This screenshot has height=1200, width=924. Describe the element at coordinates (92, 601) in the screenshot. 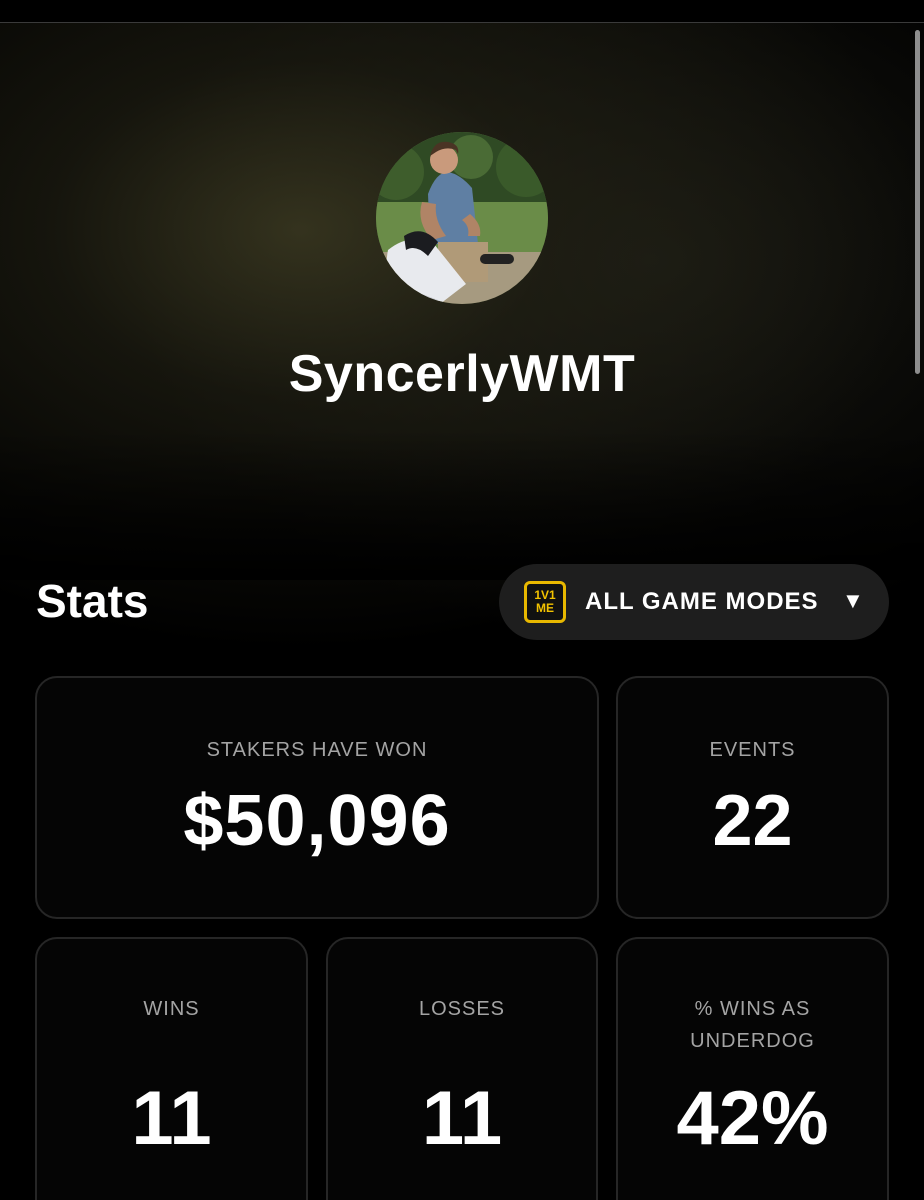

I see `stats-heading: Stats` at that location.